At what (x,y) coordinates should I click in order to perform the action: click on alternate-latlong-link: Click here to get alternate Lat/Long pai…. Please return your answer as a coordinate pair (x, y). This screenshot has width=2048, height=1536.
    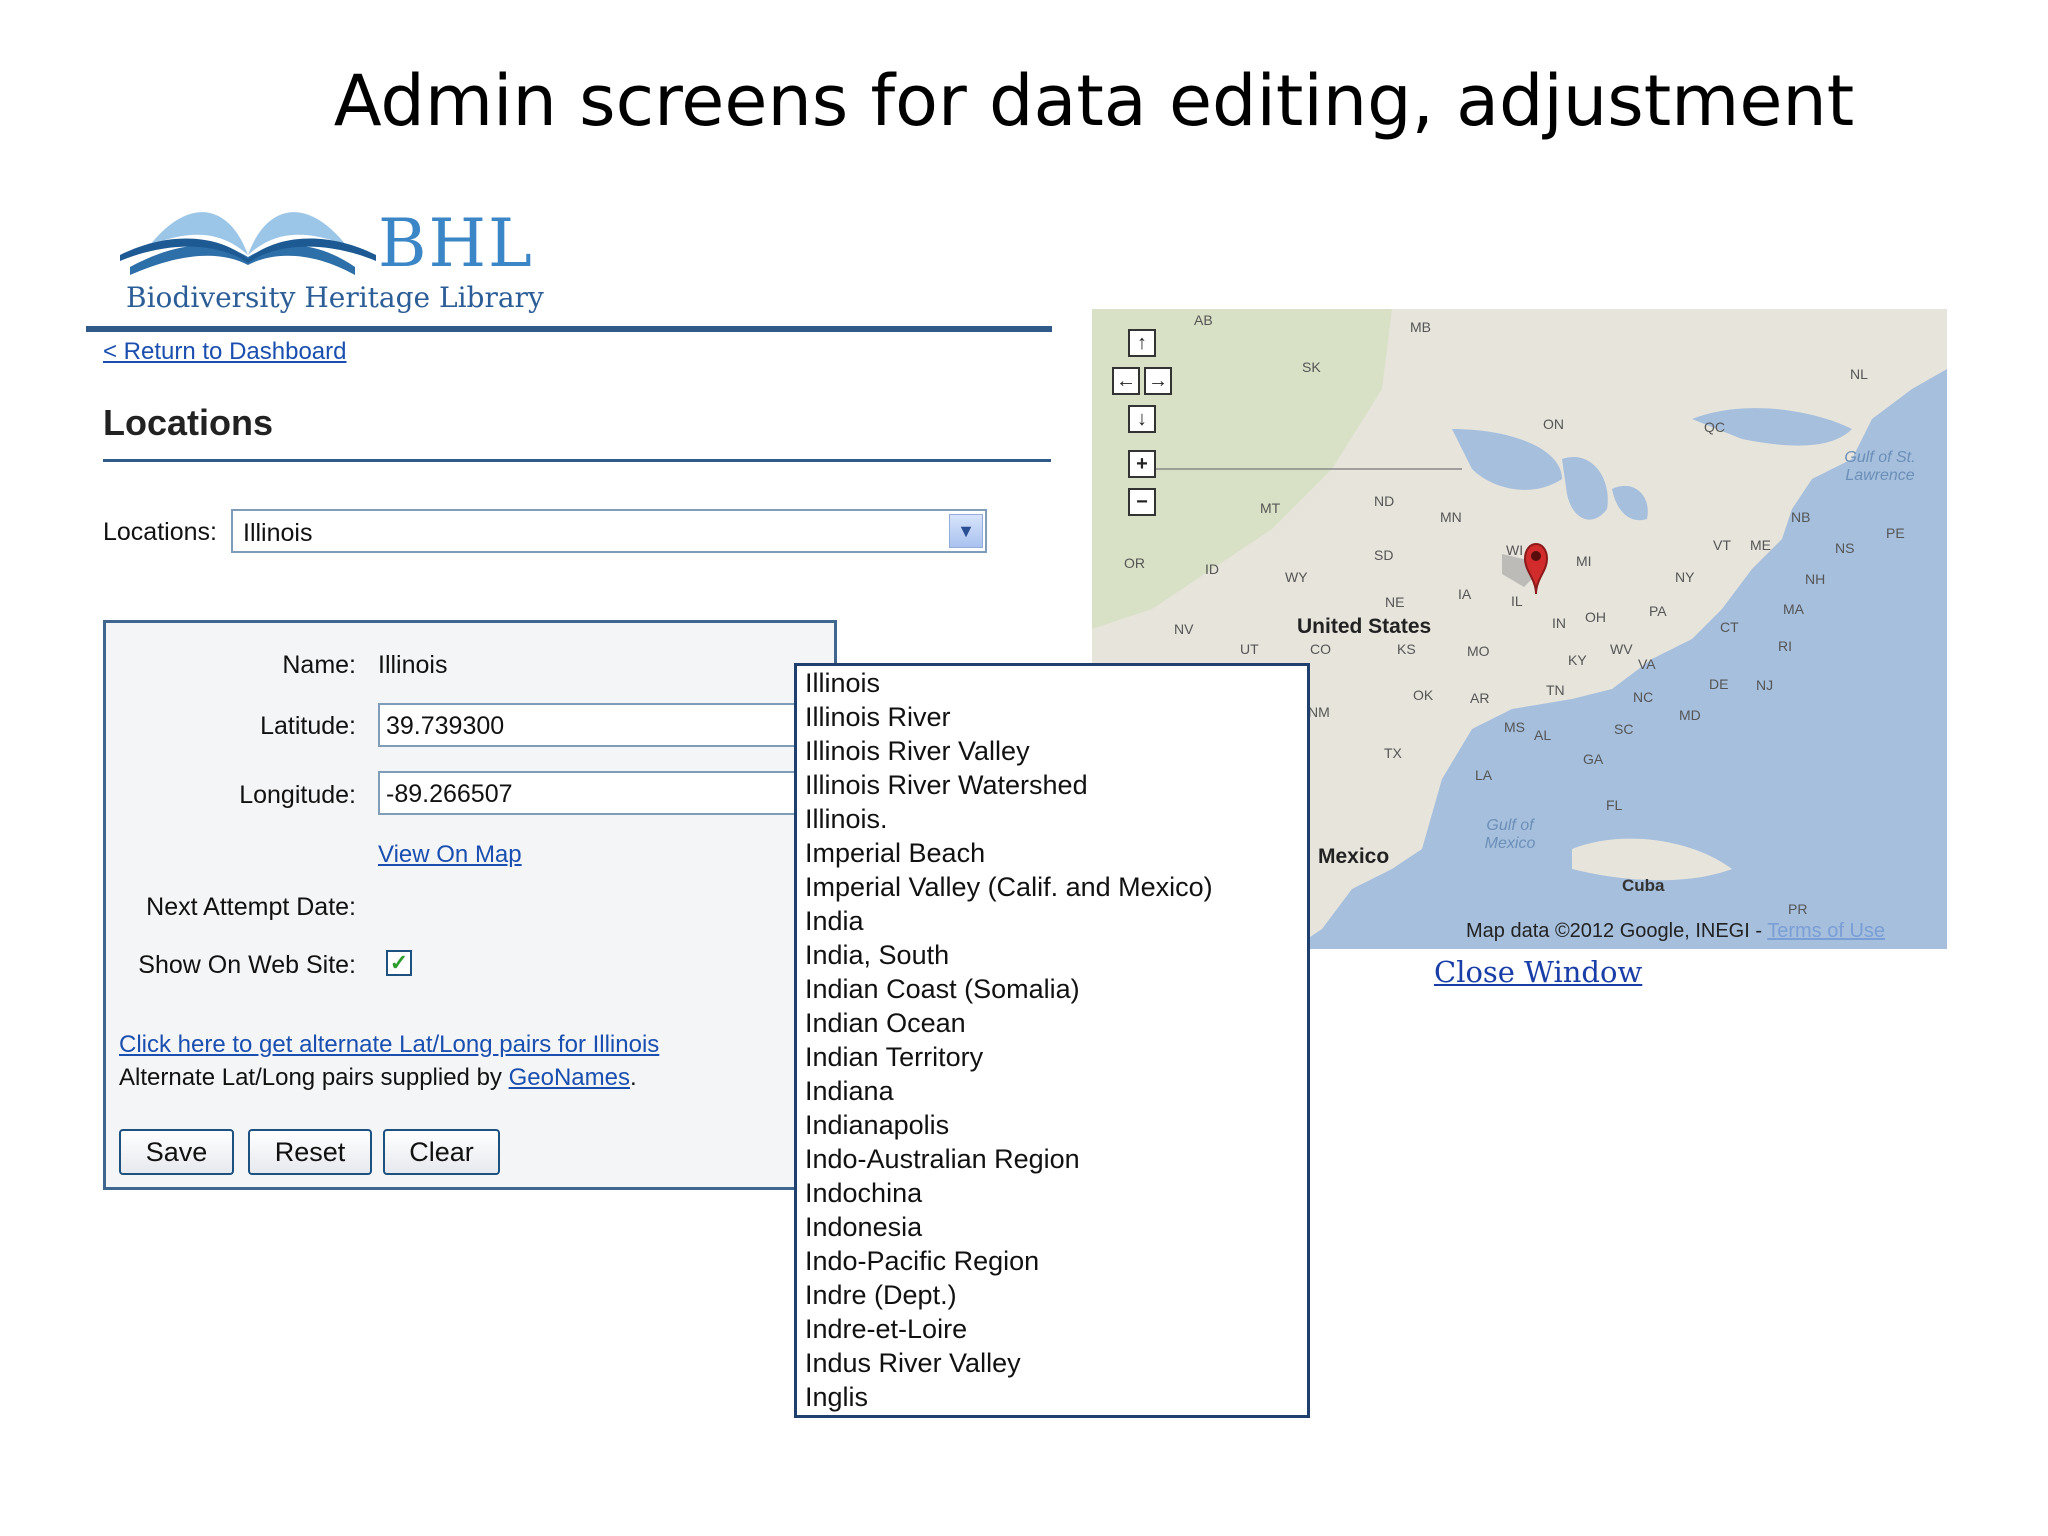
    Looking at the image, I should click on (389, 1045).